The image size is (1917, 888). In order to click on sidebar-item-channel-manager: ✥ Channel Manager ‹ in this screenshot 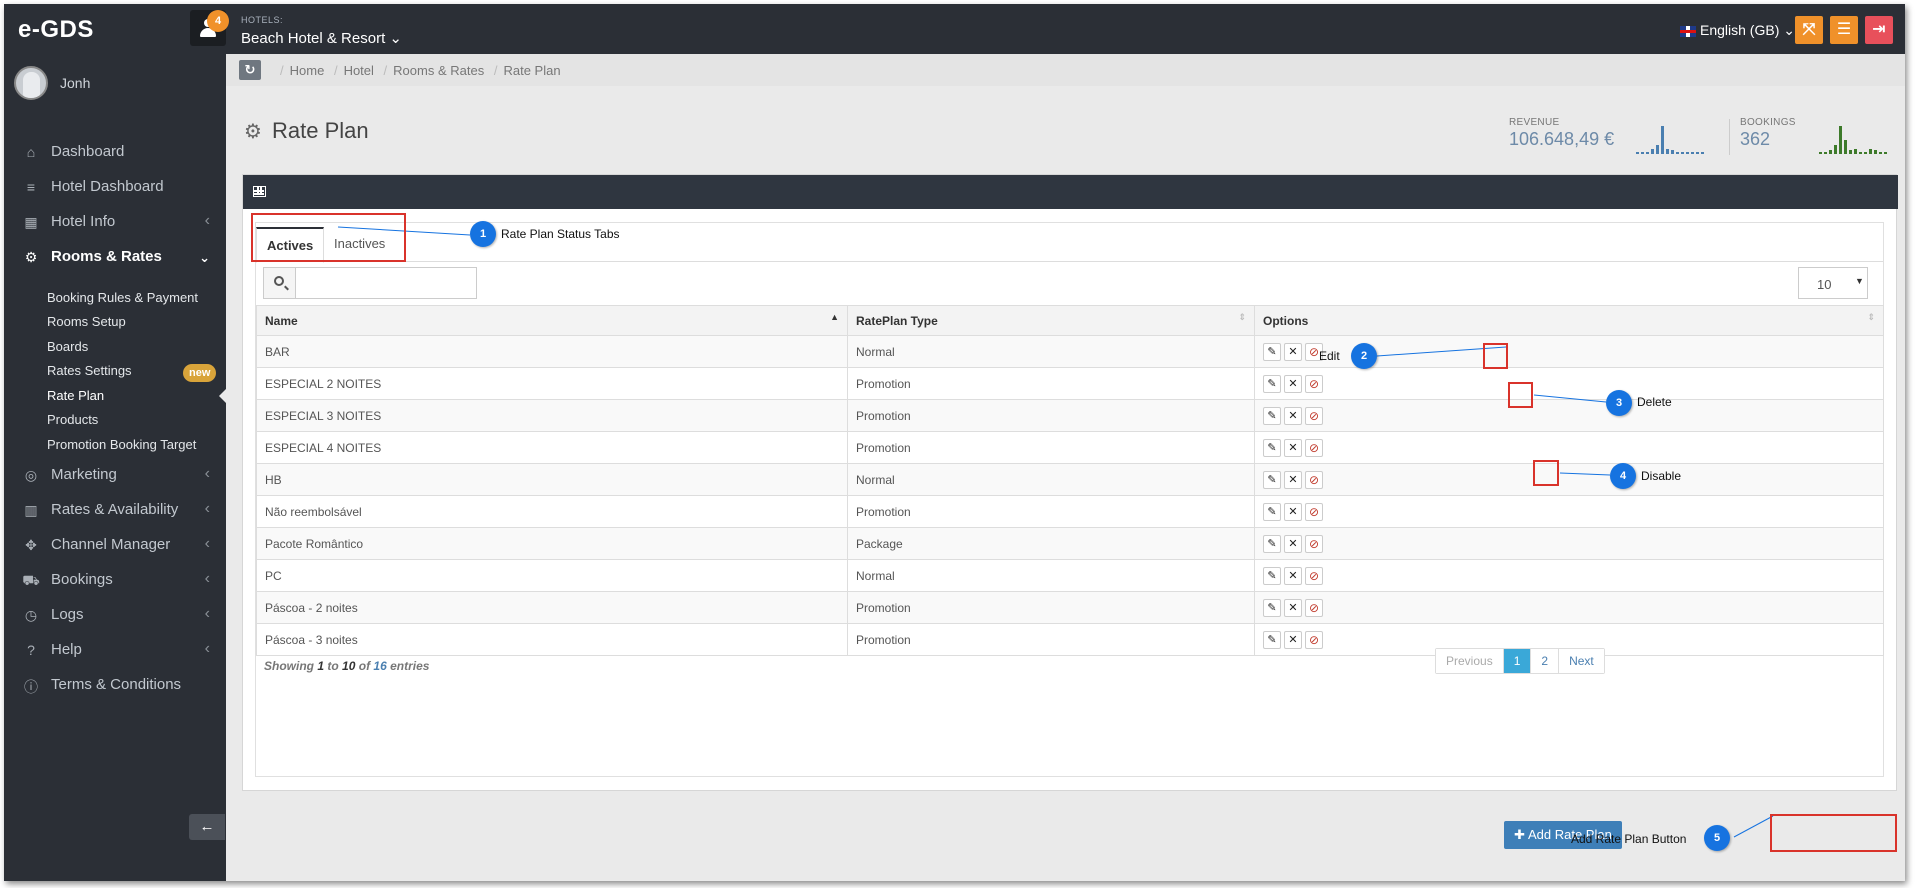, I will do `click(115, 545)`.